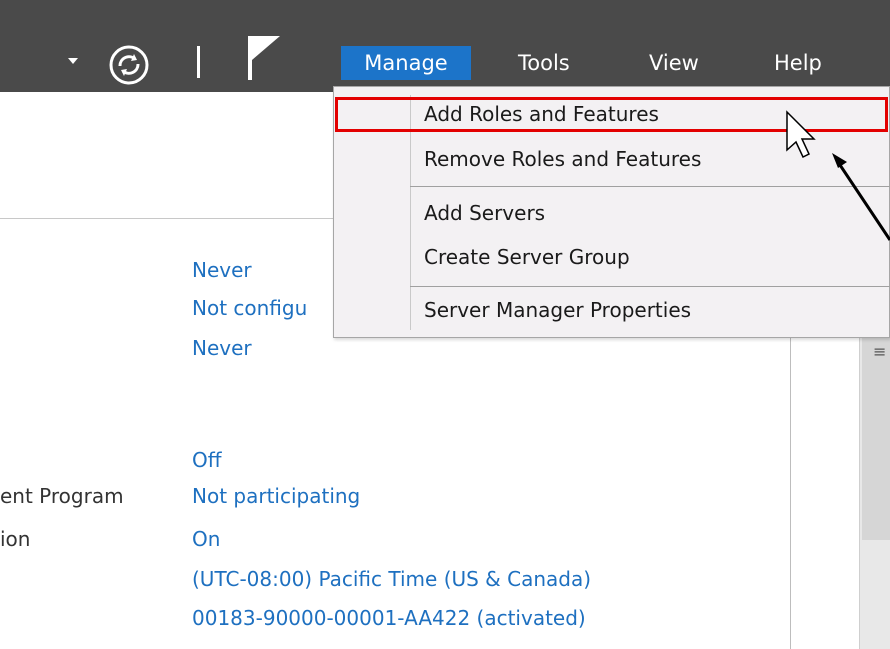 Image resolution: width=890 pixels, height=649 pixels. I want to click on annotation-arrow-icon, so click(861, 197).